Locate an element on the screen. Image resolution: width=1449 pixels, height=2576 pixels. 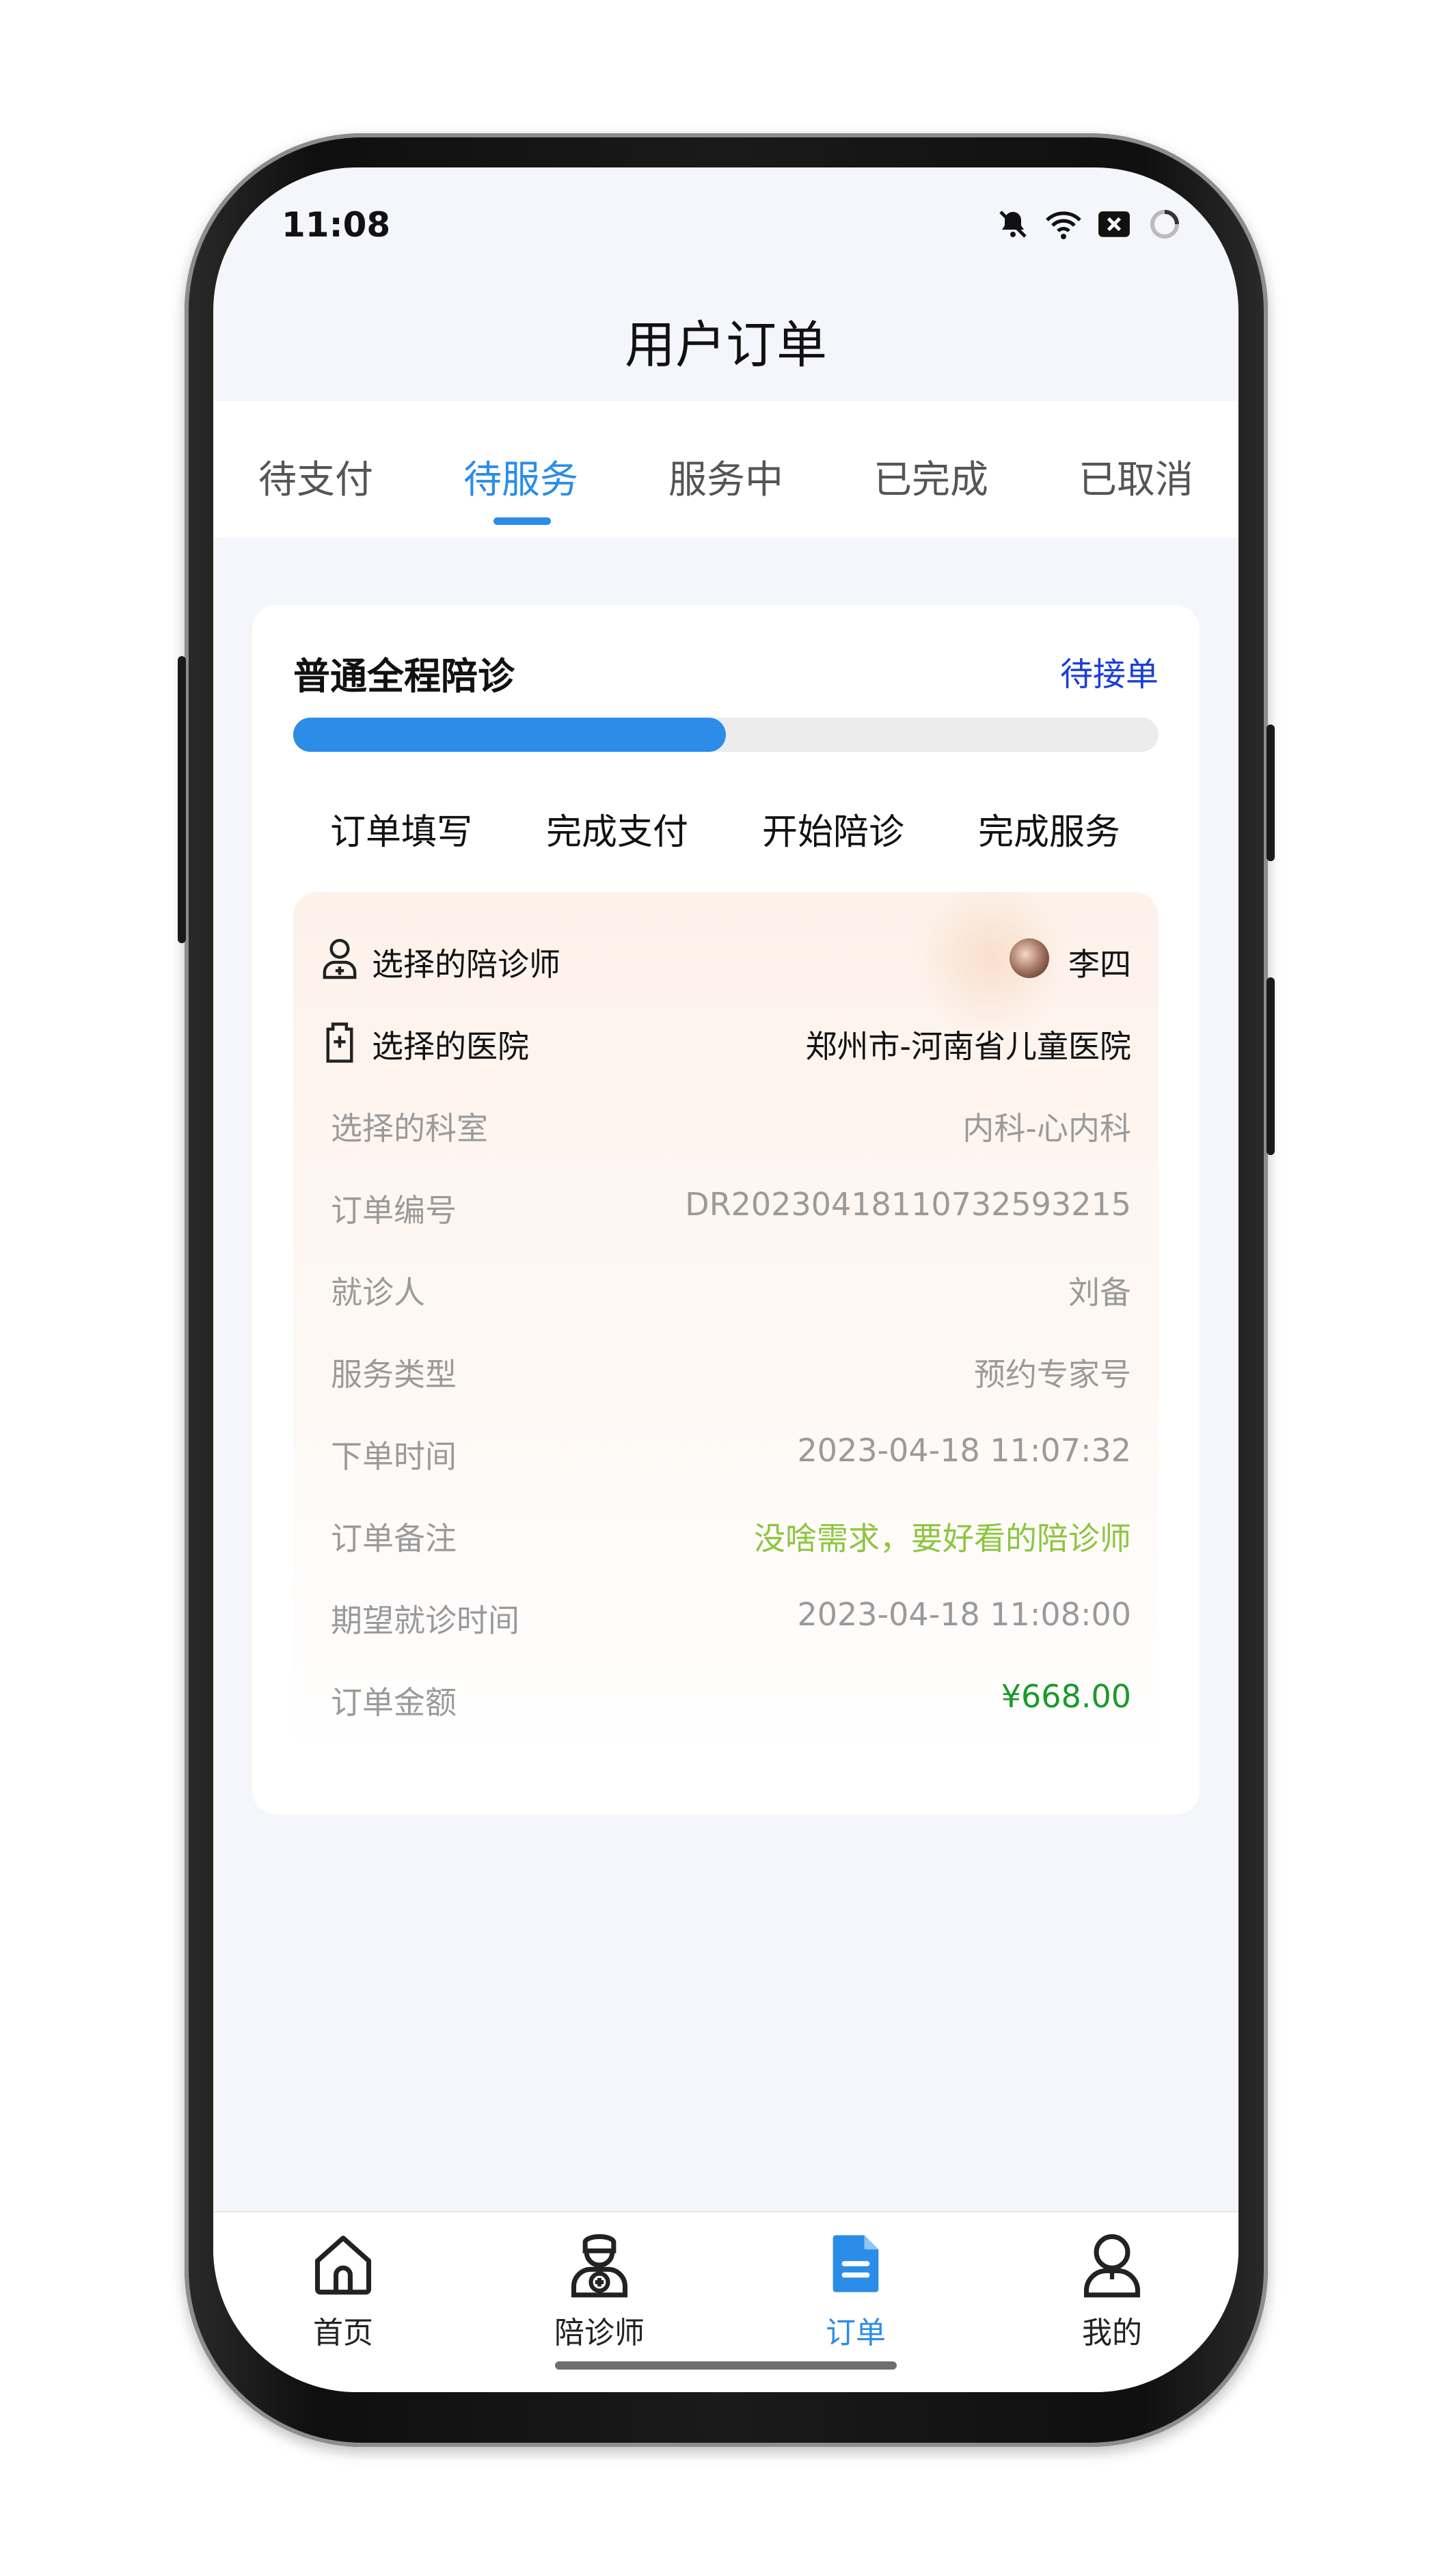
bell-muted-icon is located at coordinates (1013, 224).